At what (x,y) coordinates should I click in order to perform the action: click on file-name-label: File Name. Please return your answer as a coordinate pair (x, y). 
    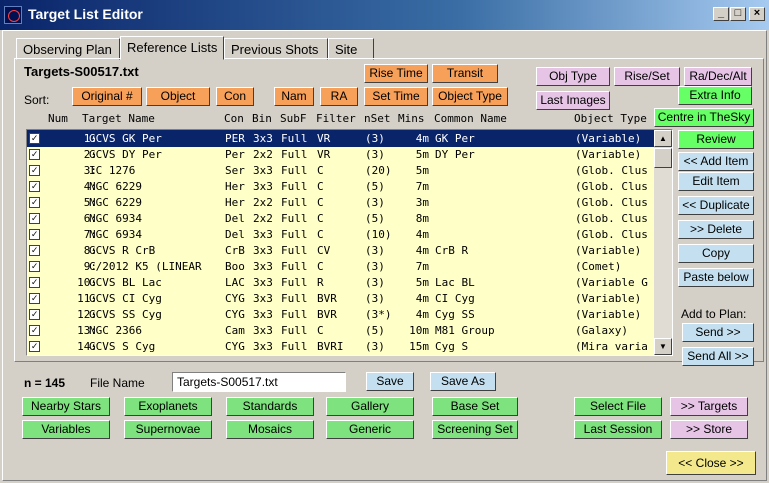
    Looking at the image, I should click on (117, 383).